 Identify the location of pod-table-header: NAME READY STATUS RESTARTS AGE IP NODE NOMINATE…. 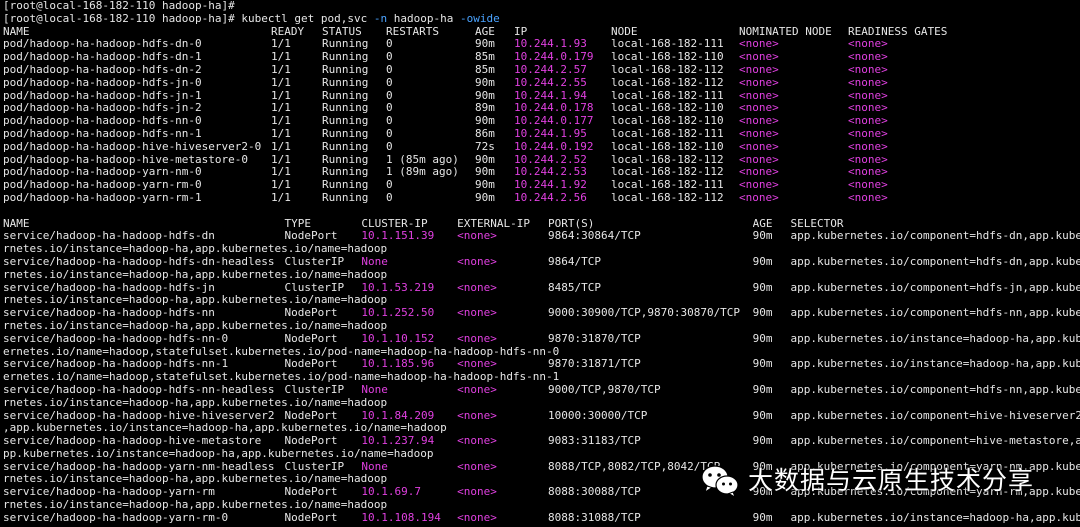
(541, 32).